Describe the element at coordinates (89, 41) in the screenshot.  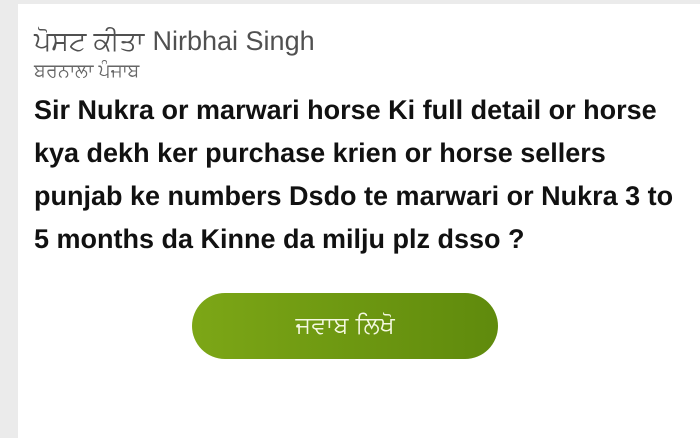
I see `posted-by-label: ਪੋਸਟ ਕੀਤਾ` at that location.